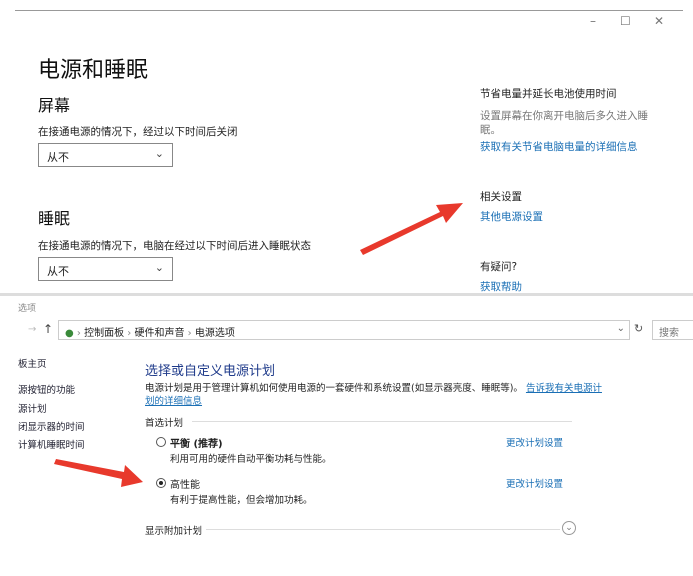  Describe the element at coordinates (98, 473) in the screenshot. I see `red-arrow-bottom` at that location.